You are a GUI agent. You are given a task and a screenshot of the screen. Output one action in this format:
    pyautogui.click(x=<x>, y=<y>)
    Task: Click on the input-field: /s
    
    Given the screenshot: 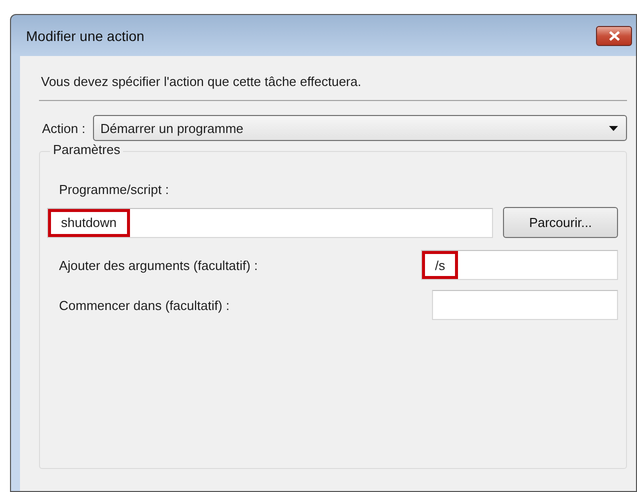 What is the action you would take?
    pyautogui.click(x=519, y=265)
    